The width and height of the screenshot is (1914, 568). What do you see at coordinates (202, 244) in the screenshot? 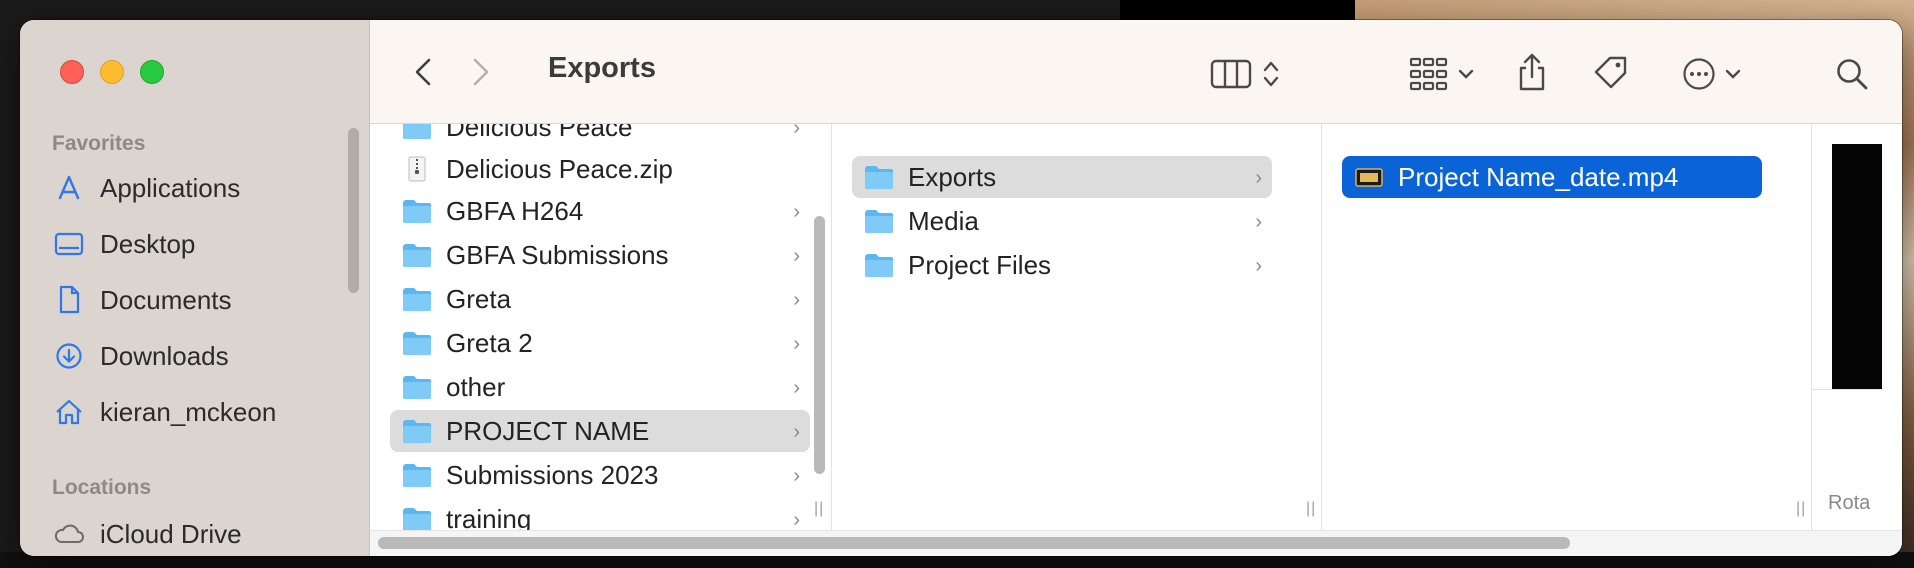
I see `sidebar-item-desktop: Desktop` at bounding box center [202, 244].